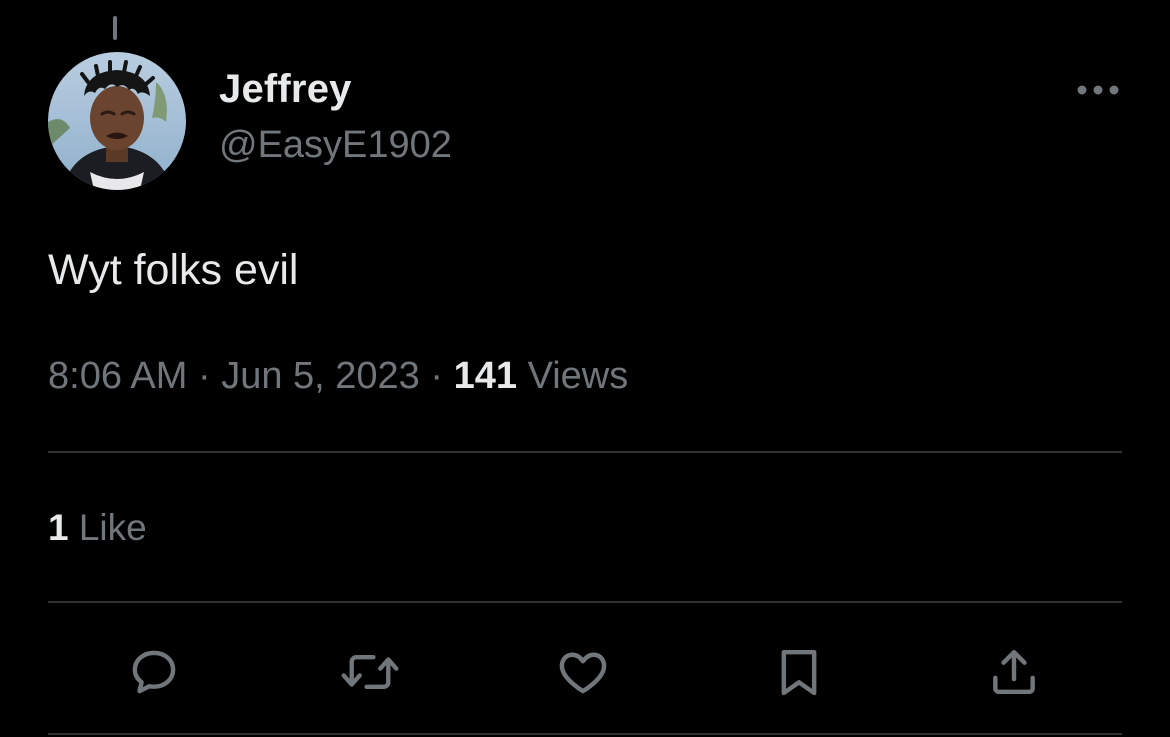  Describe the element at coordinates (285, 89) in the screenshot. I see `author-display-name: Jeffrey` at that location.